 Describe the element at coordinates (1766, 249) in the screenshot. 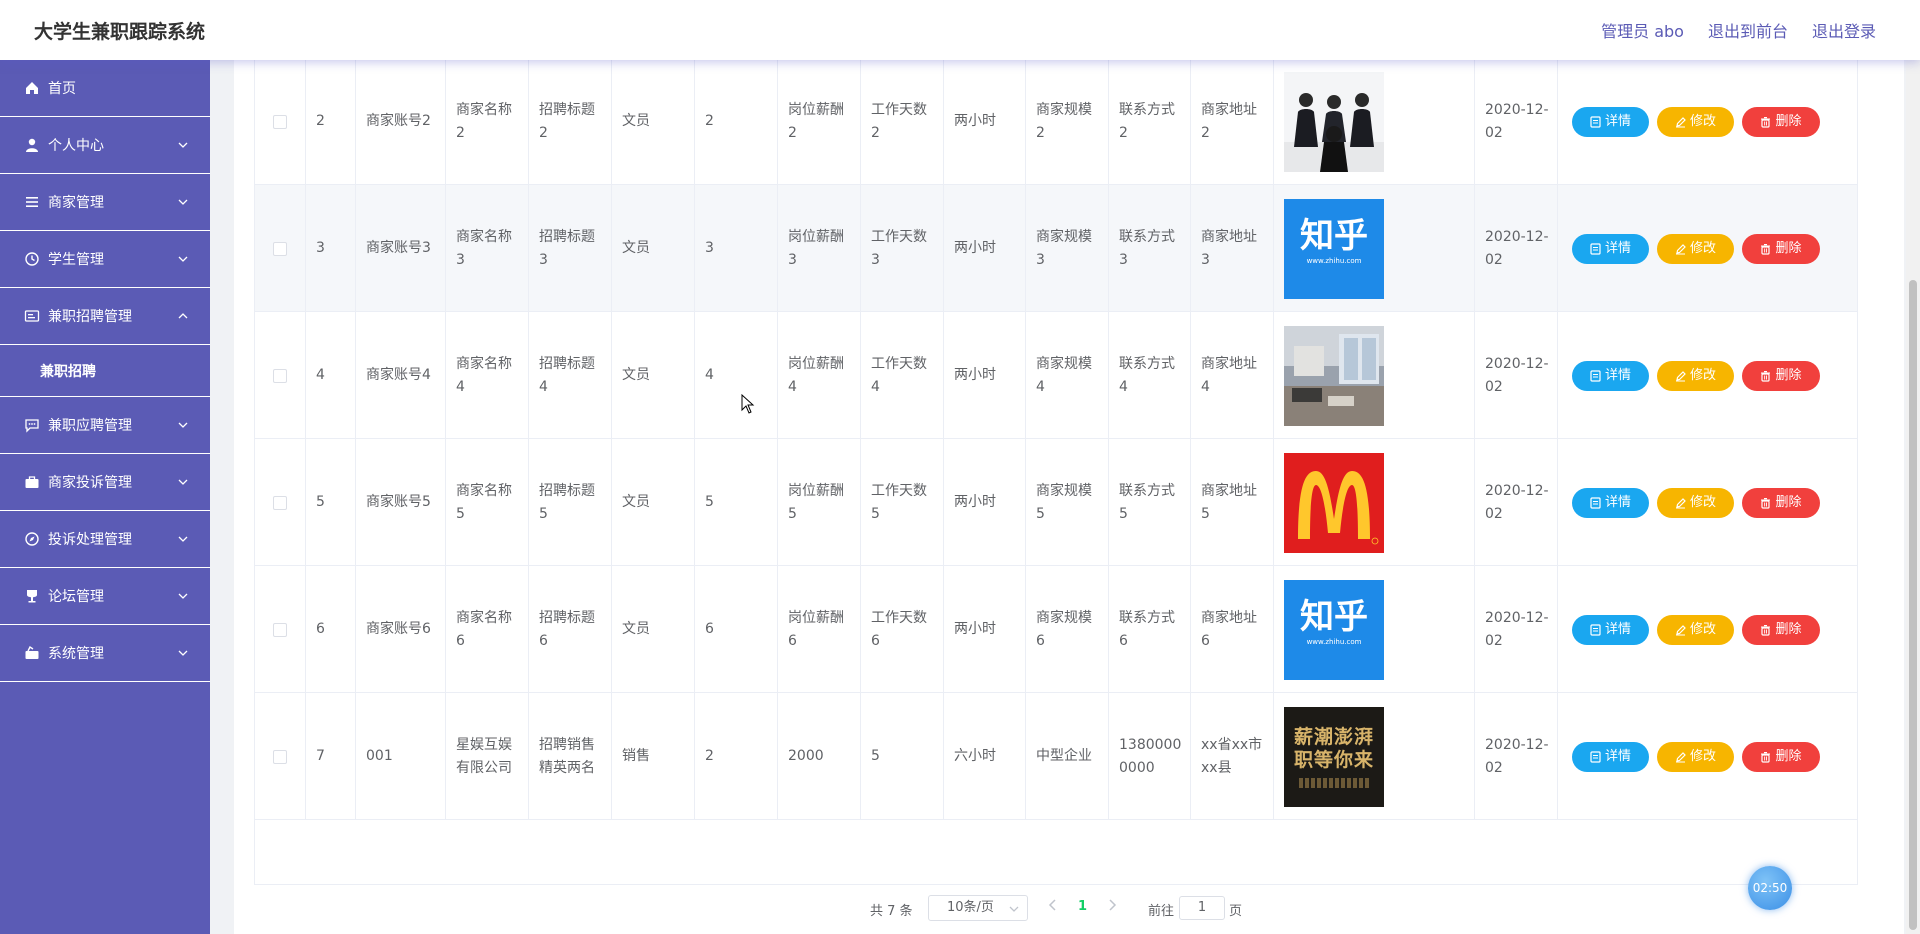

I see `trash-icon` at that location.